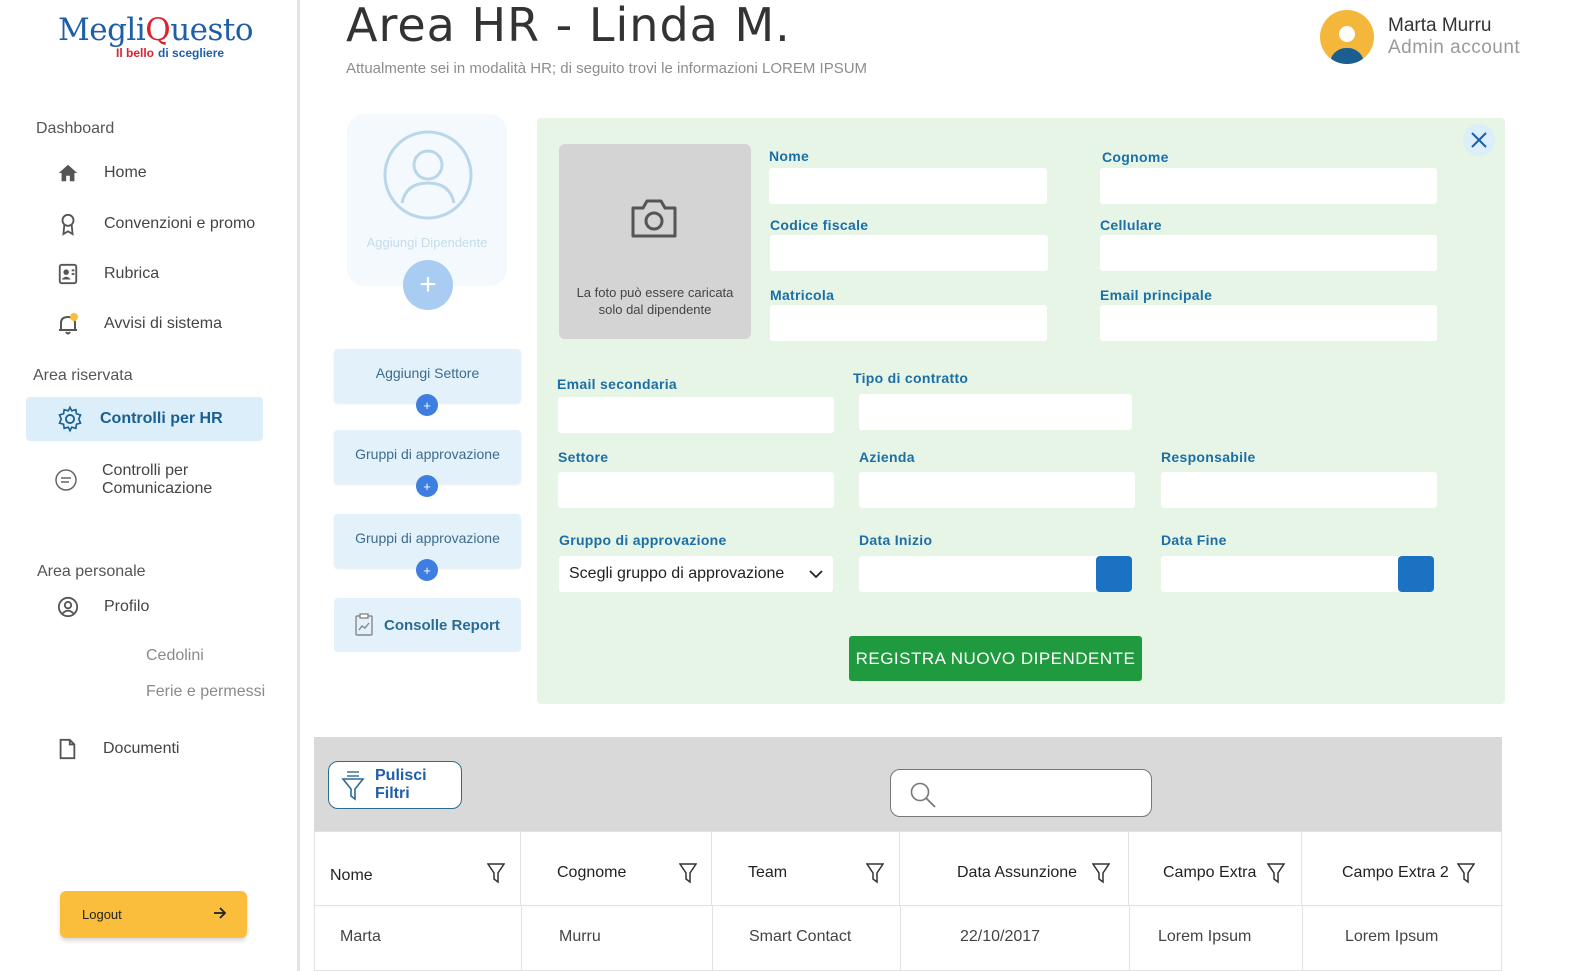 The height and width of the screenshot is (971, 1595). I want to click on sidebar-item-rubrica: Rubrica, so click(107, 274).